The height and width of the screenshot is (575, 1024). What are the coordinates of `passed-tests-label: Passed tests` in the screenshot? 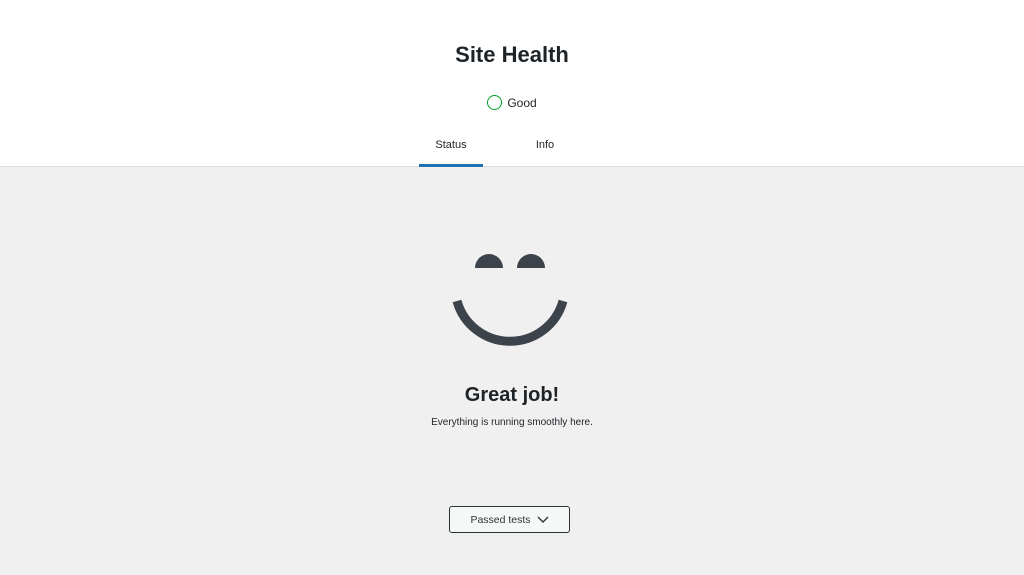 It's located at (500, 519).